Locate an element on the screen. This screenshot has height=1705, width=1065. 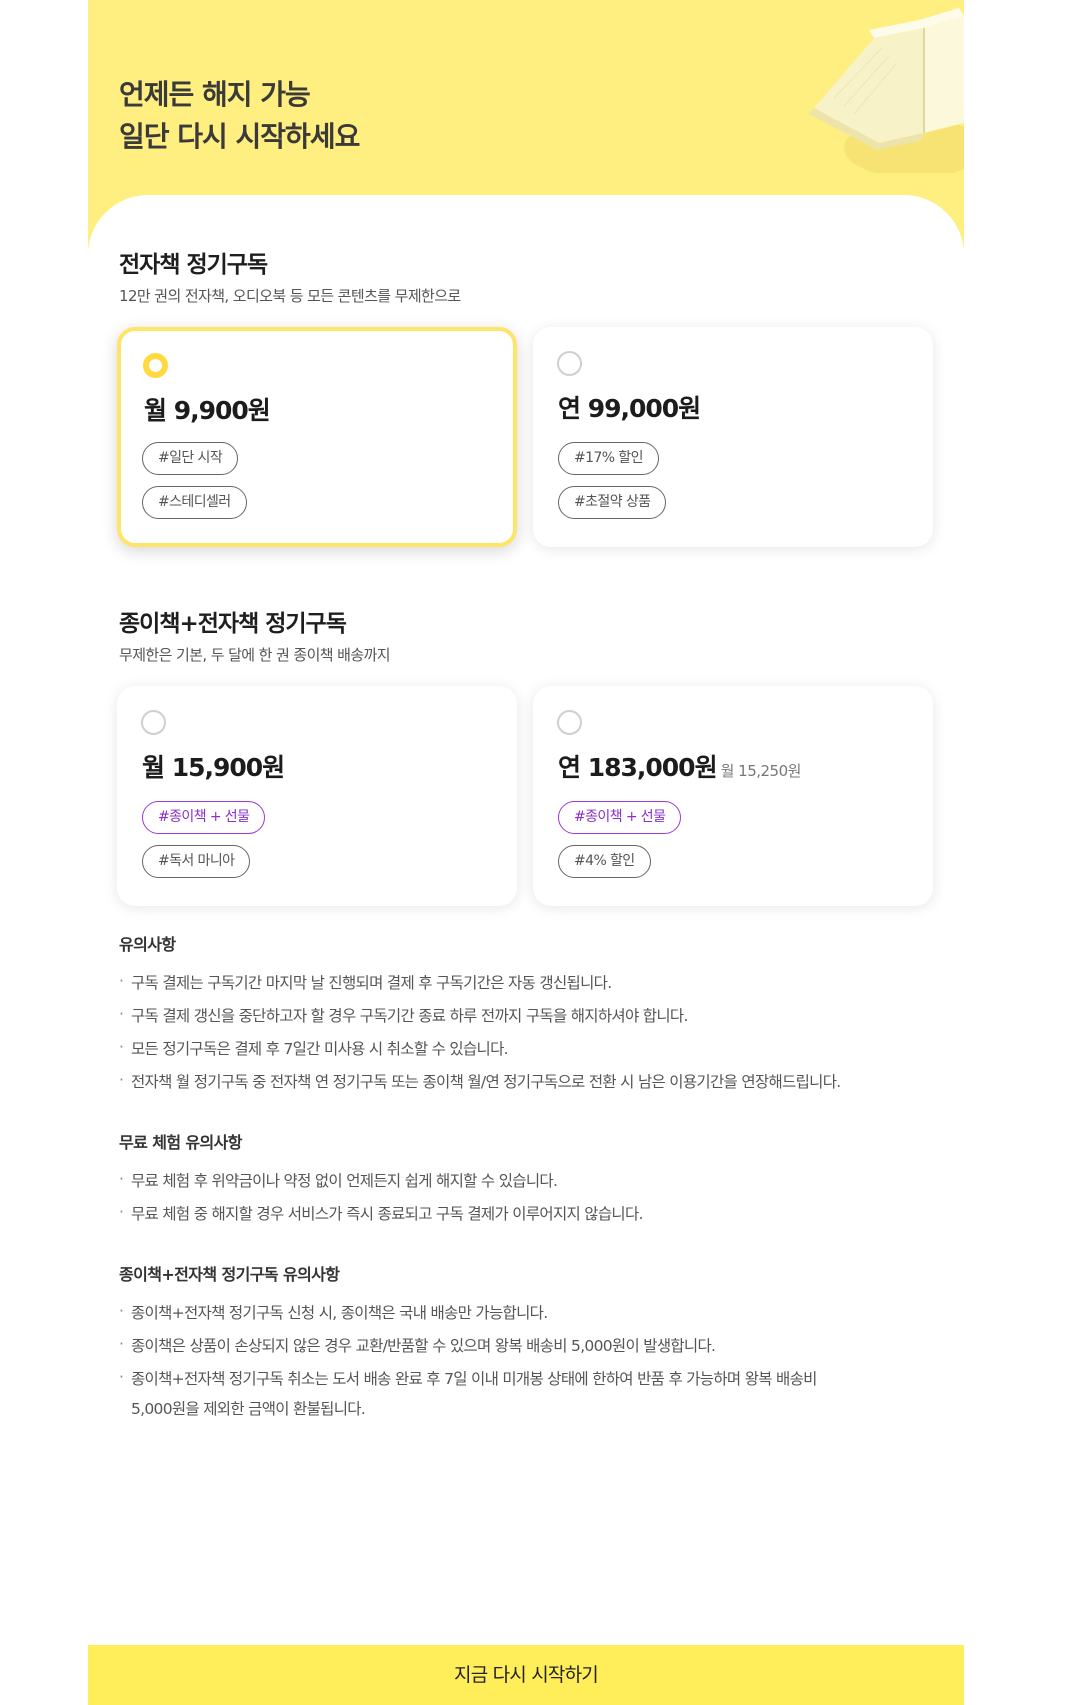
hero-title-line1: 언제든 해지 가능 is located at coordinates (215, 94).